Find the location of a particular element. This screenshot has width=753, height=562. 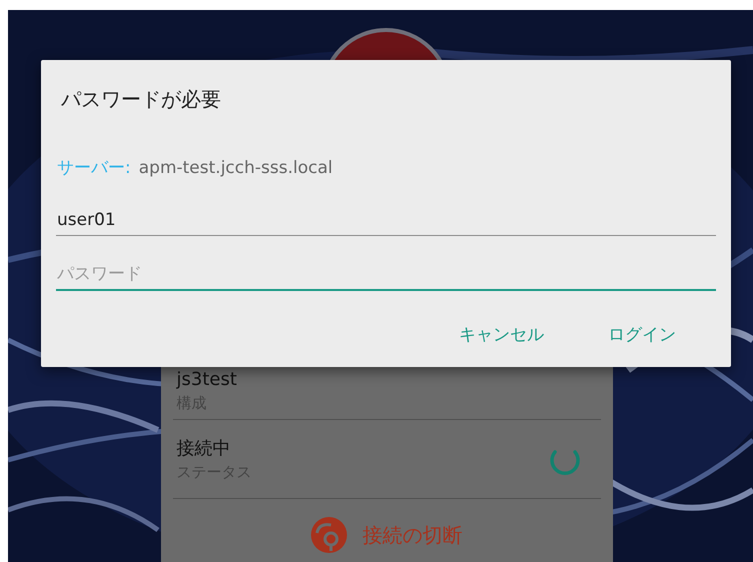

dialog-button: ログイン is located at coordinates (642, 334).